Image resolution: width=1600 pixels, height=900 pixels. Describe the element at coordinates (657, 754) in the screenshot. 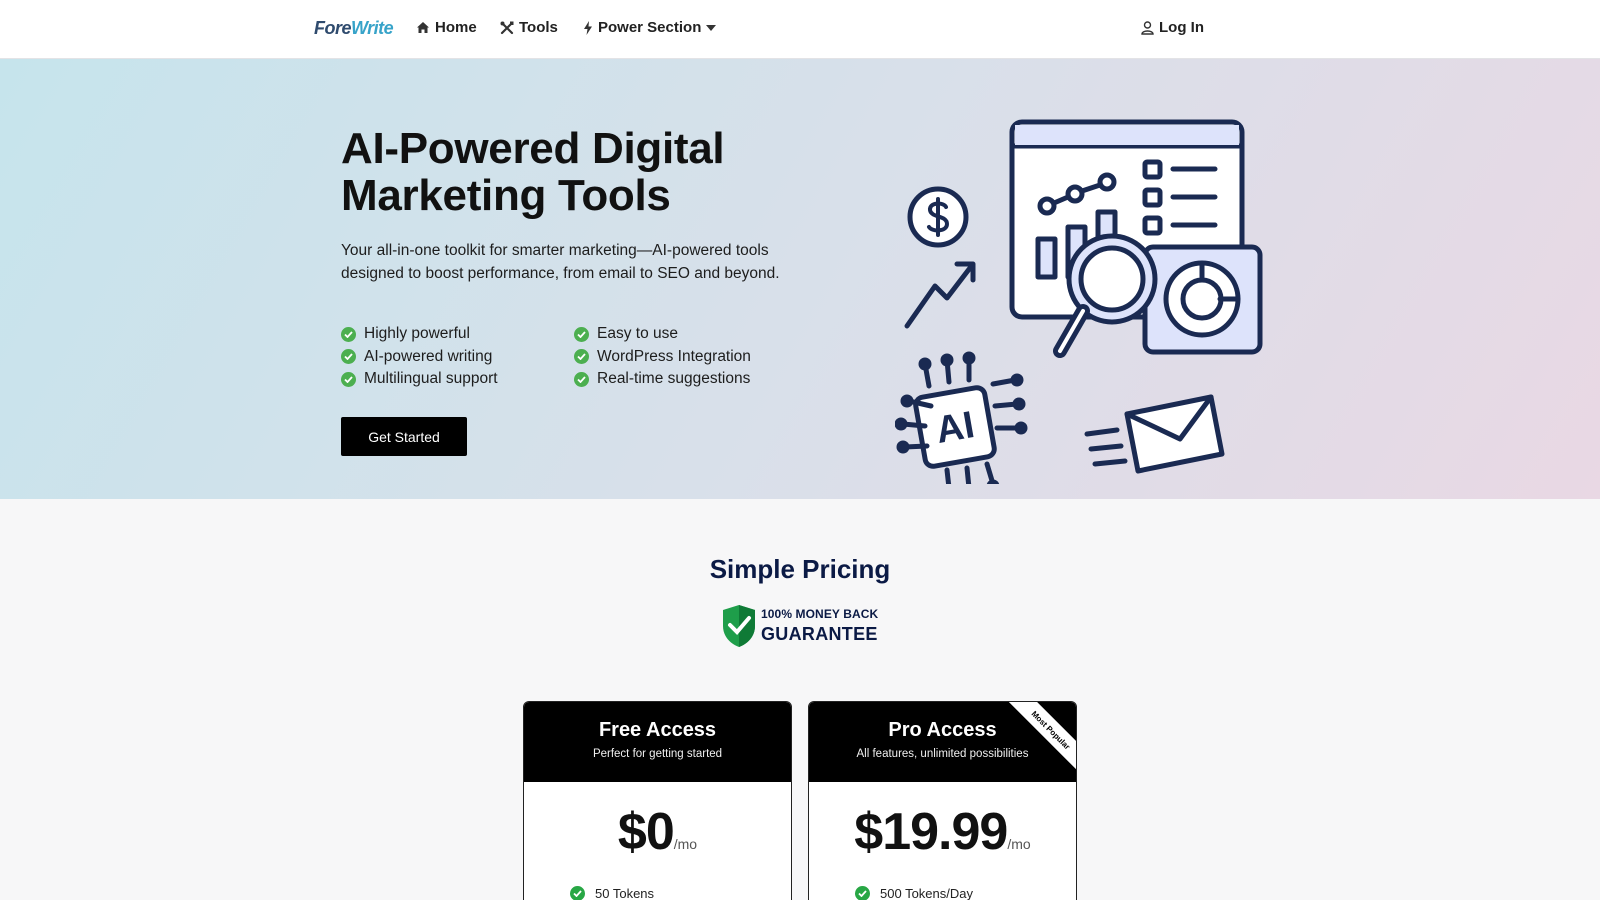

I see `plan-subtitle: Perfect for getting started` at that location.